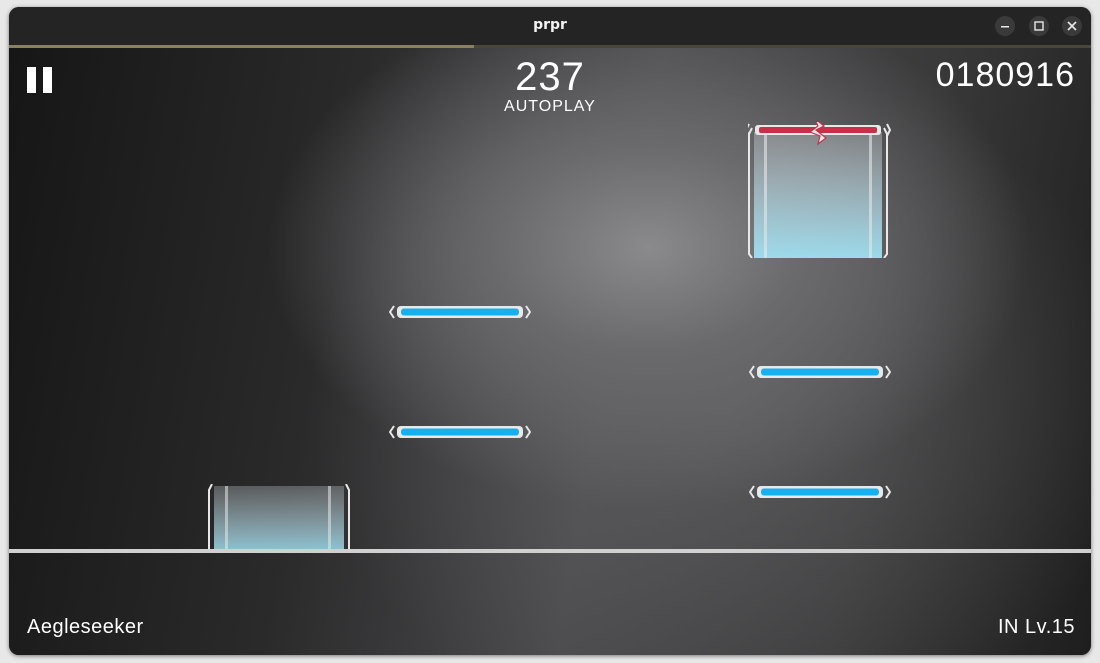  What do you see at coordinates (1036, 627) in the screenshot?
I see `difficulty-level: IN Lv.15` at bounding box center [1036, 627].